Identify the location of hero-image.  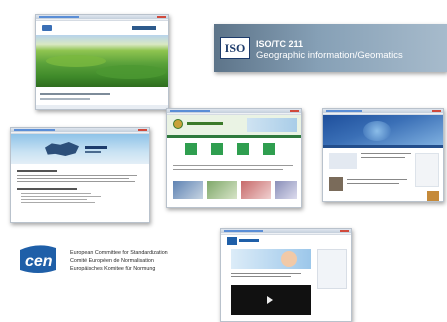
(102, 61).